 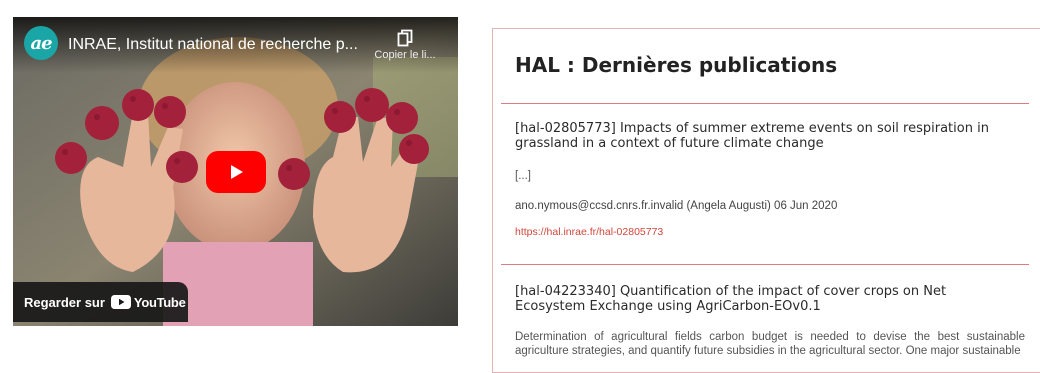 I want to click on youtube-logo-text: YouTube, so click(x=159, y=302).